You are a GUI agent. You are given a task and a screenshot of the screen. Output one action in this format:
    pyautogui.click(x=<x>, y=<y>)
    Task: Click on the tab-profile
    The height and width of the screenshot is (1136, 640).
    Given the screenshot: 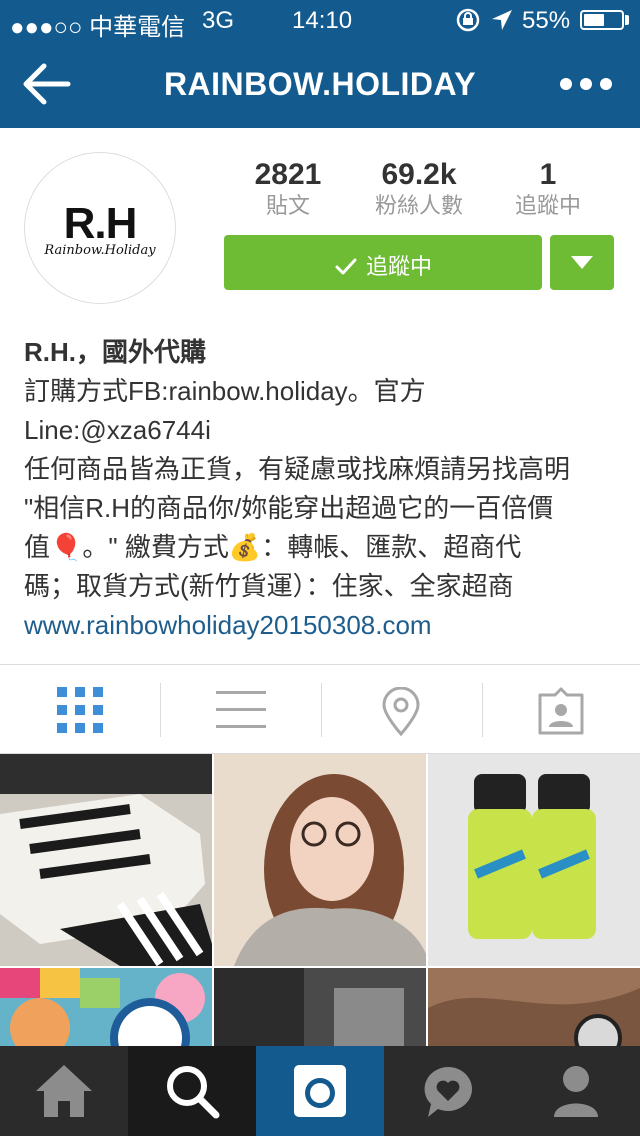 What is the action you would take?
    pyautogui.click(x=576, y=1091)
    